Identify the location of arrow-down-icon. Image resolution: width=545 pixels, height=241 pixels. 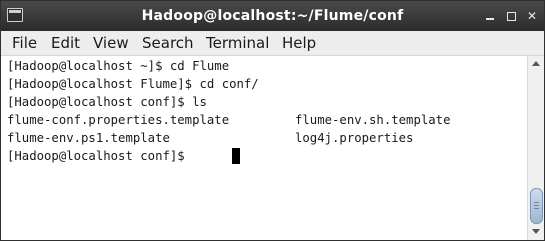
(536, 231).